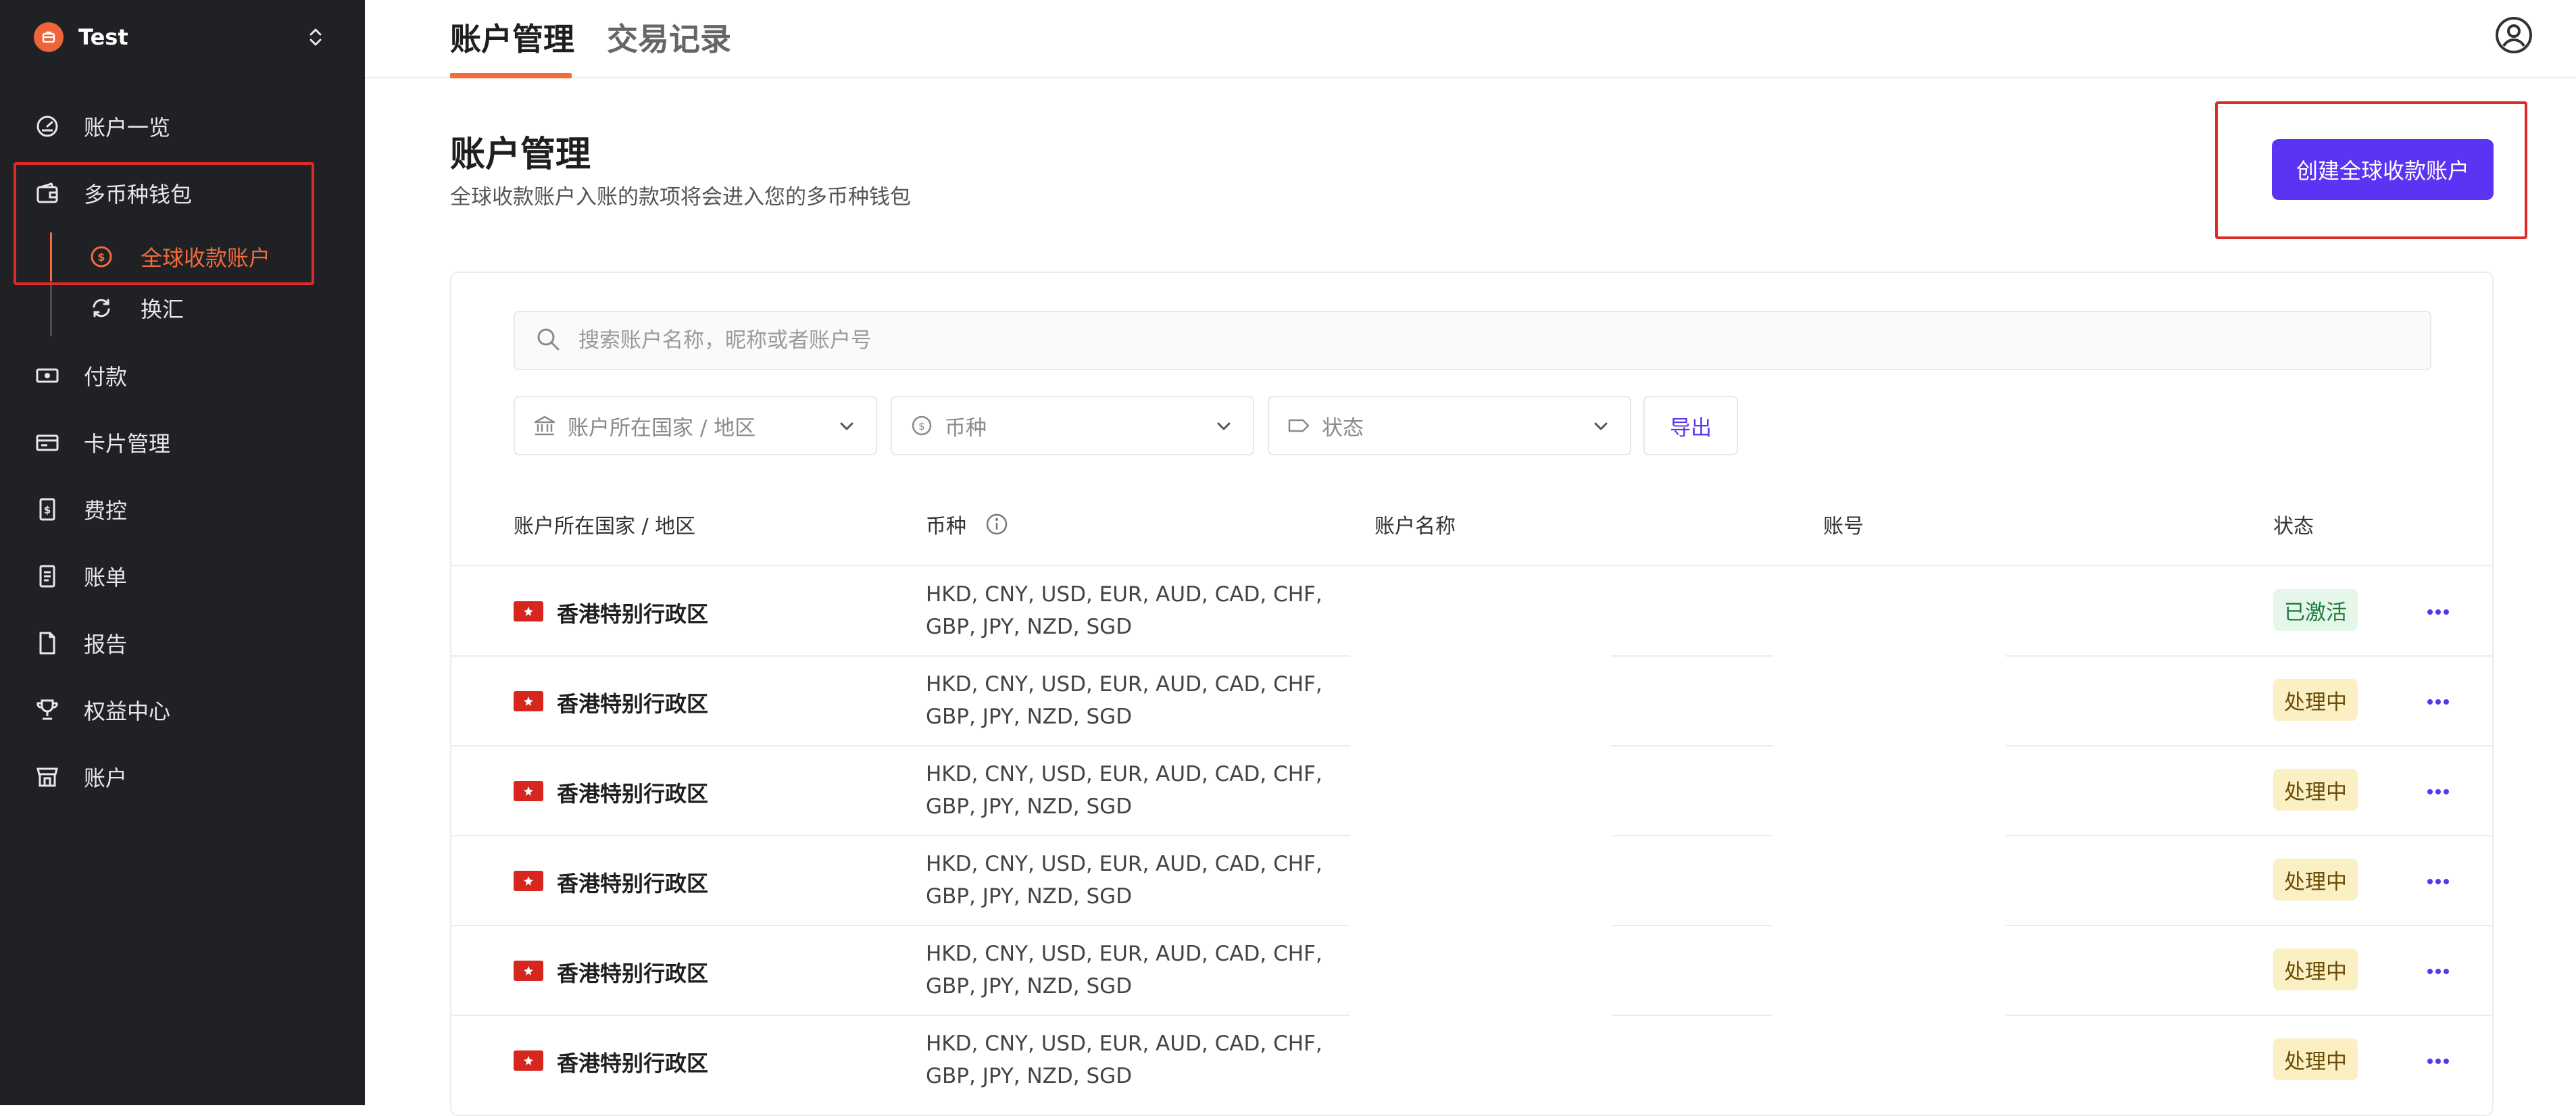  Describe the element at coordinates (209, 308) in the screenshot. I see `sidebar-subitem-exchange: 换汇` at that location.